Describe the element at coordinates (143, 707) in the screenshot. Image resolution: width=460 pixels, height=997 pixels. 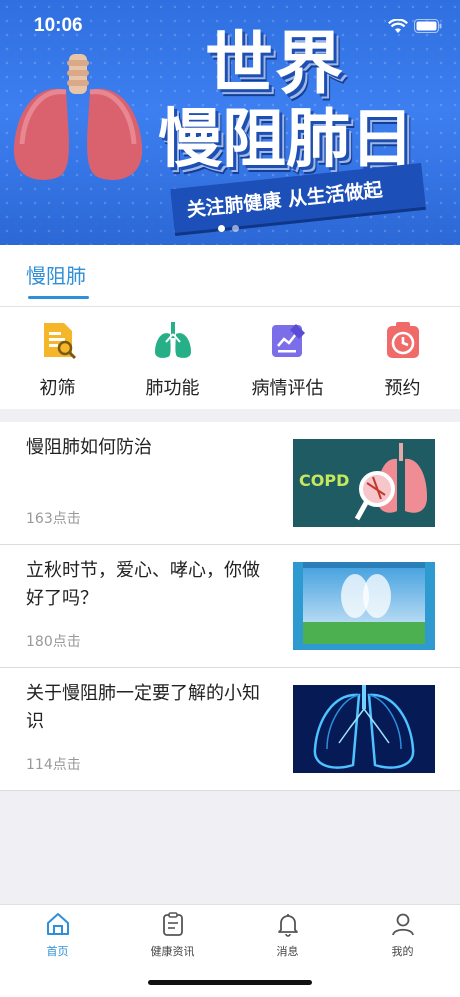
I see `news-title: 关于慢阻肺一定要了解的小知识` at that location.